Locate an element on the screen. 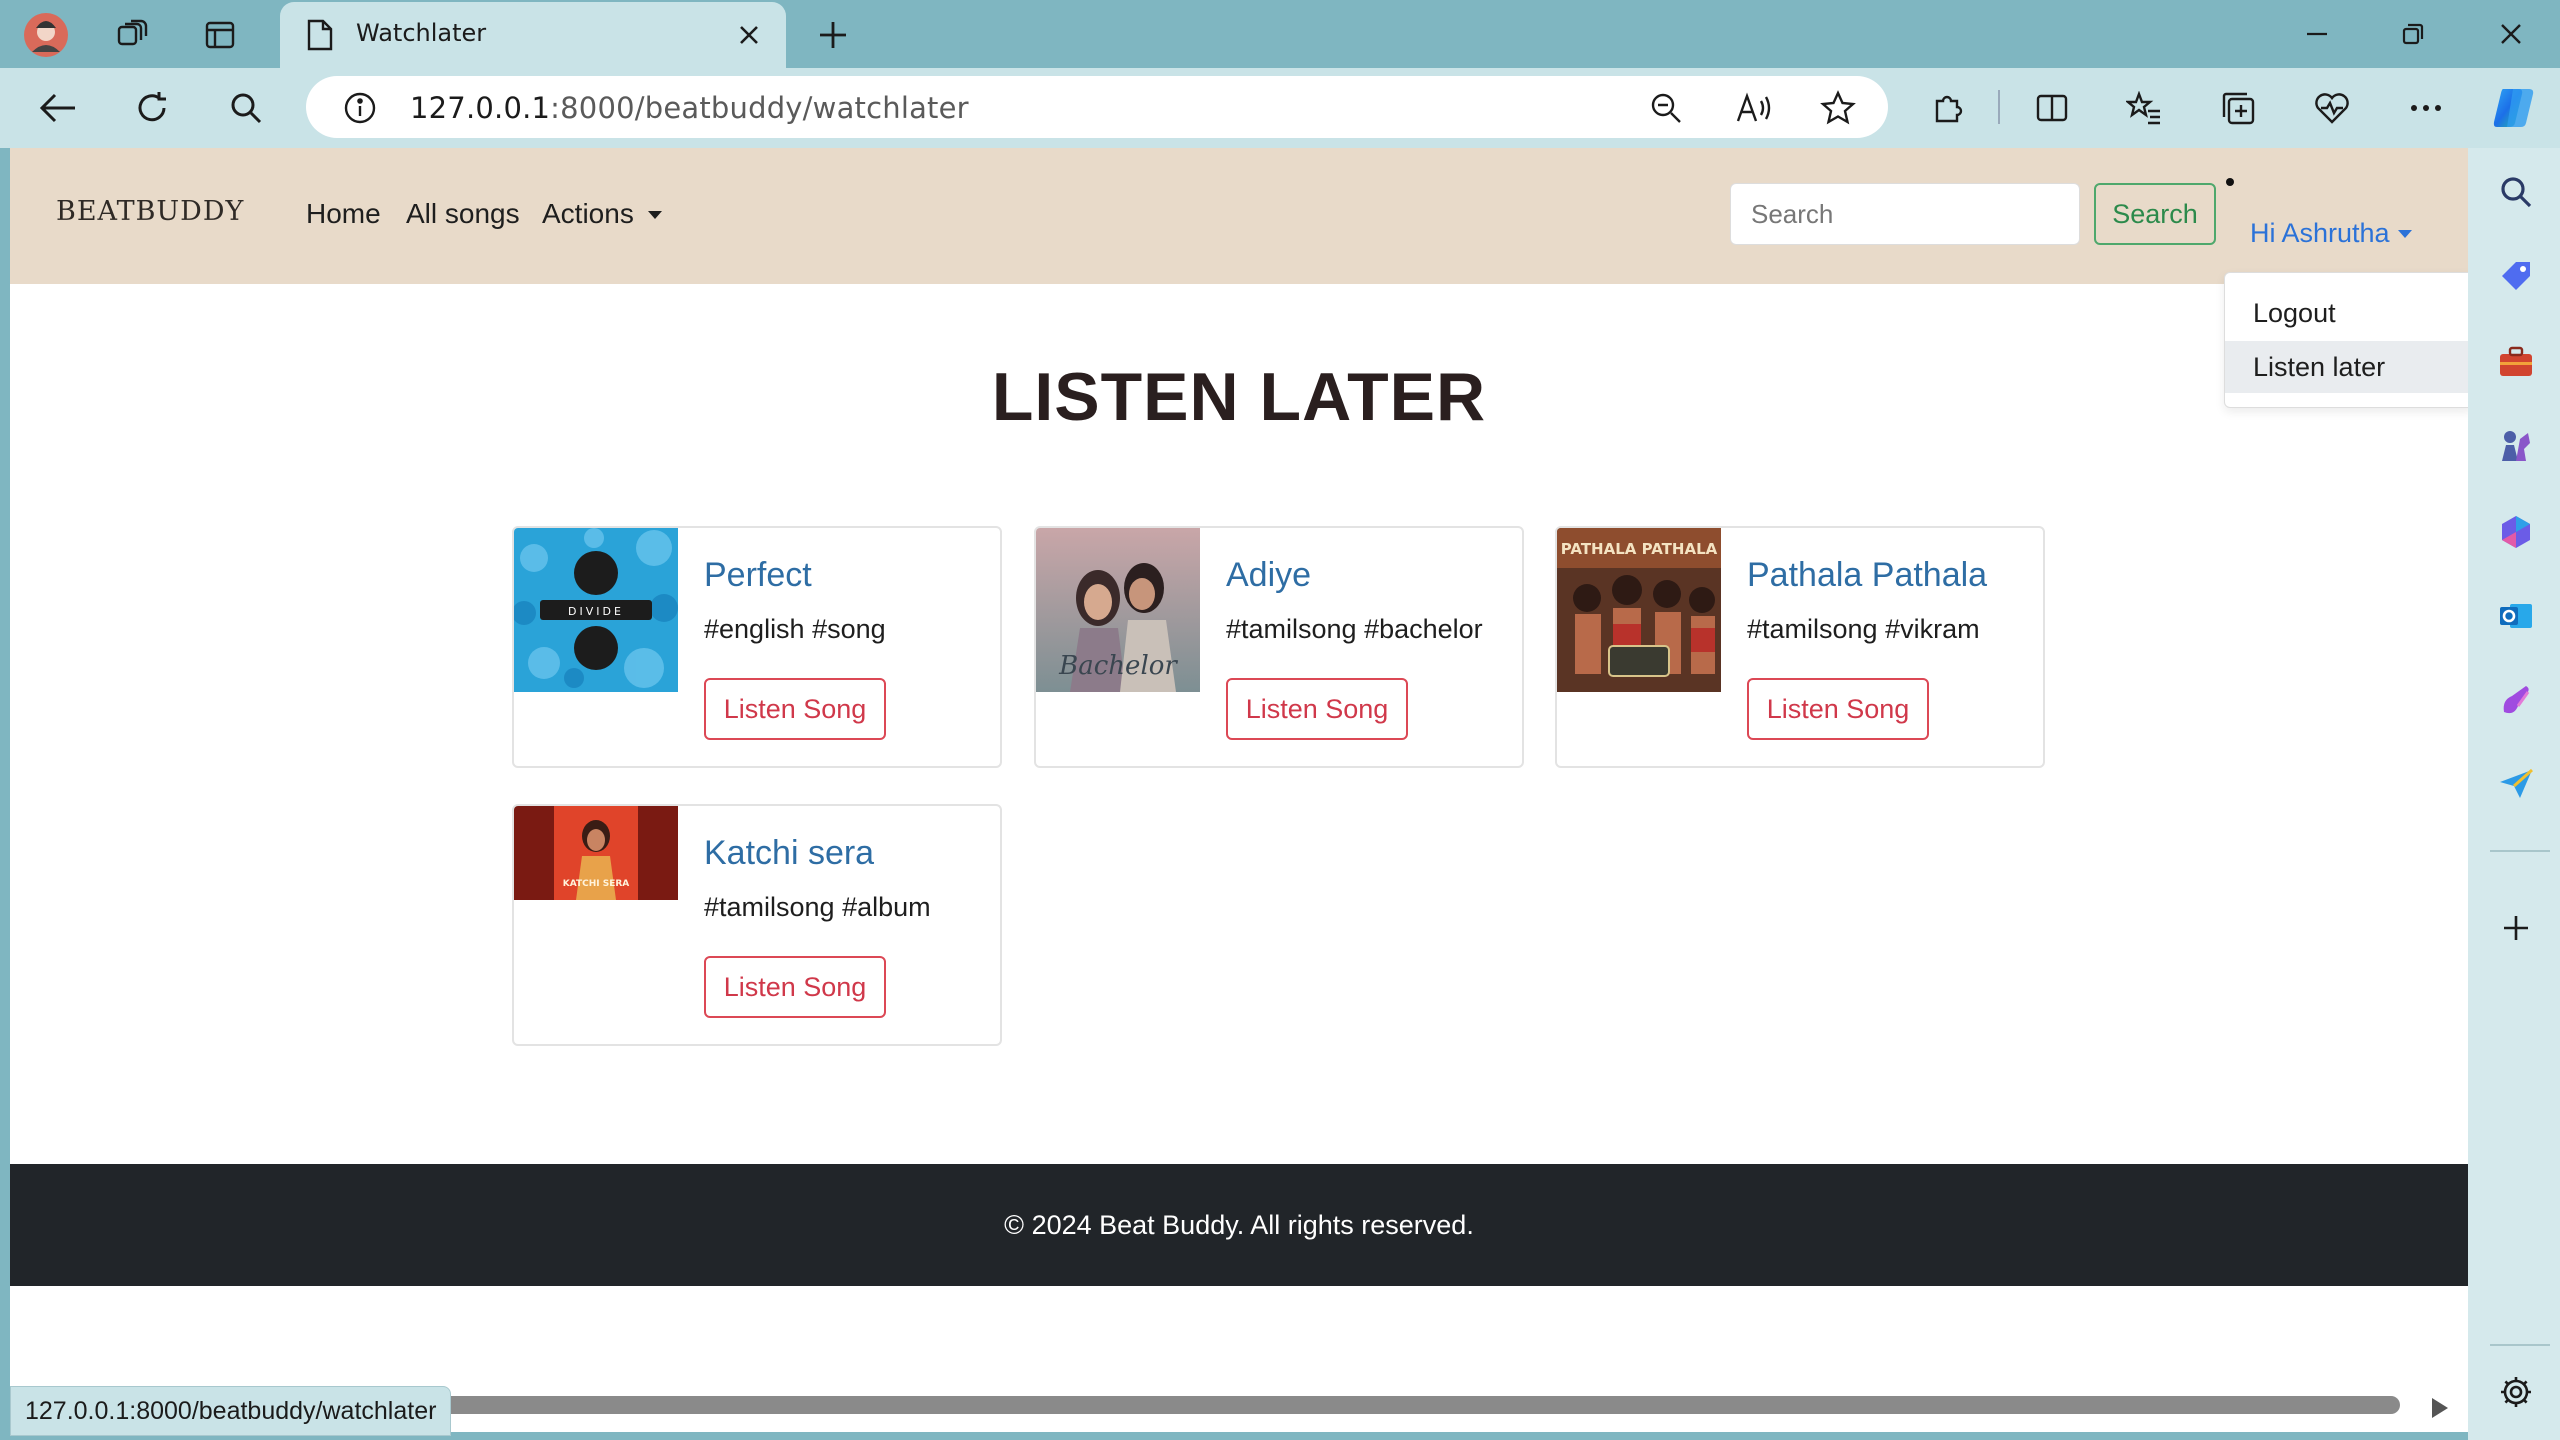 This screenshot has height=1440, width=2560. song-title: Adiye is located at coordinates (1268, 575).